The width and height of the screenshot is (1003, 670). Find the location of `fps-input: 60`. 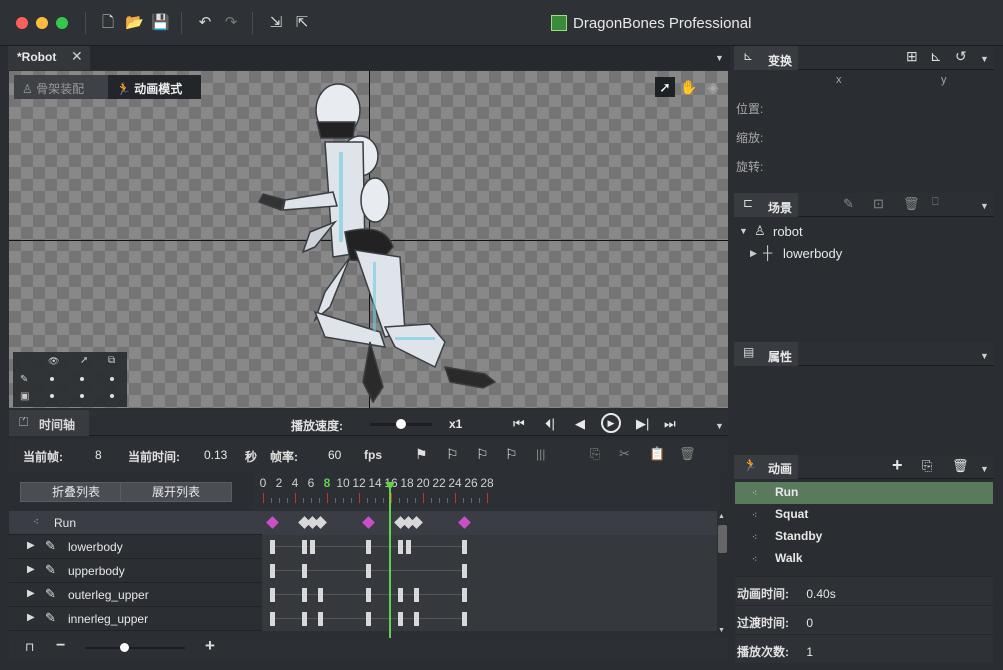

fps-input: 60 is located at coordinates (334, 455).